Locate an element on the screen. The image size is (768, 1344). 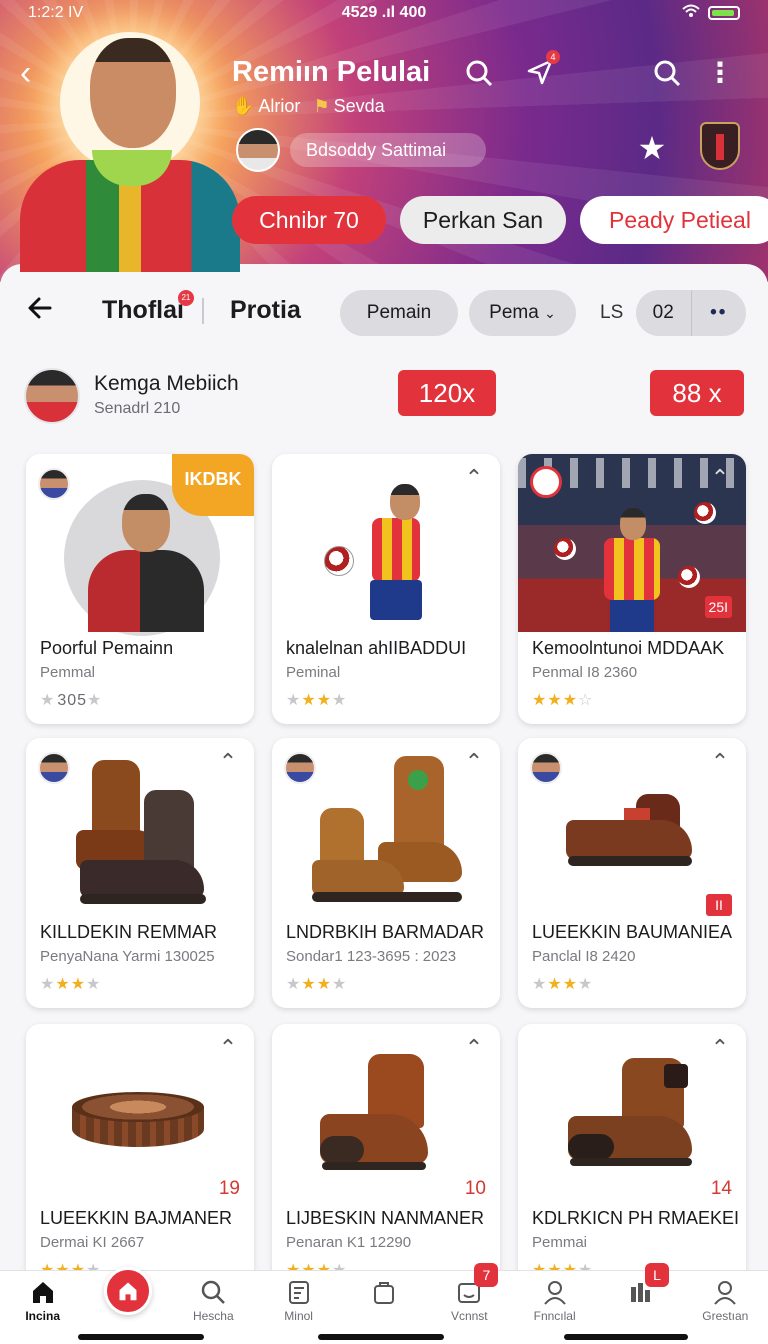
count-tag: 88 x is located at coordinates (697, 393).